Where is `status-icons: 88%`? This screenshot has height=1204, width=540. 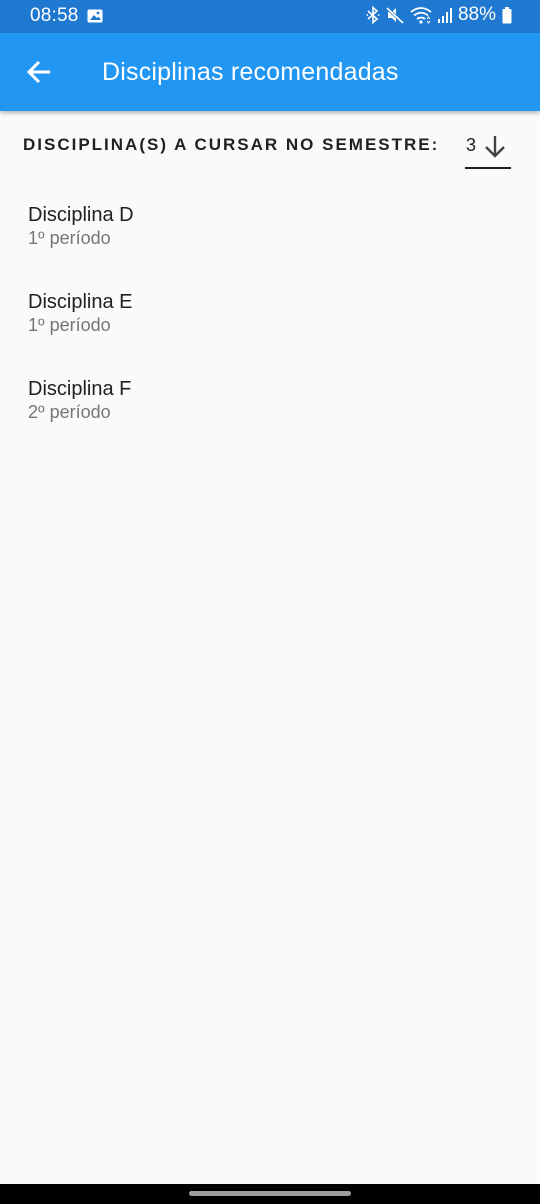
status-icons: 88% is located at coordinates (439, 15).